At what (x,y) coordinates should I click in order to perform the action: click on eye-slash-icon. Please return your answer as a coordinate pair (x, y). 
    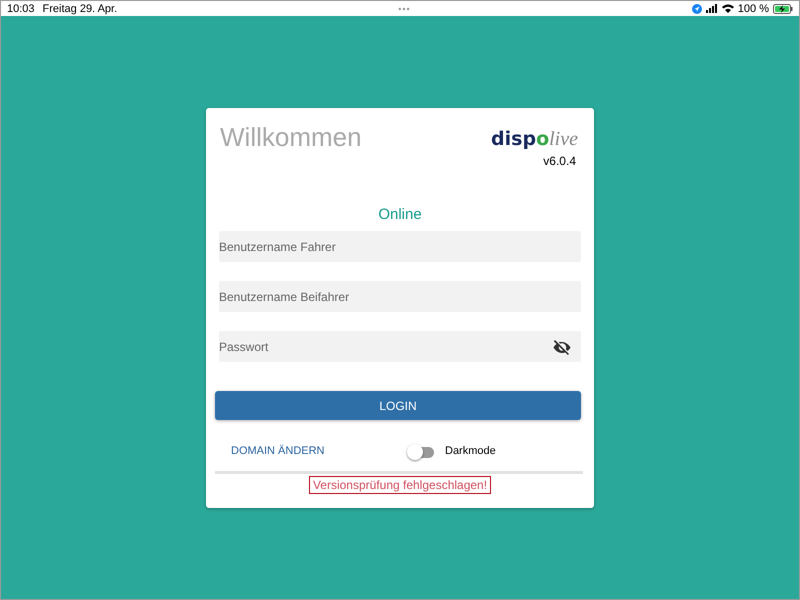
    Looking at the image, I should click on (562, 347).